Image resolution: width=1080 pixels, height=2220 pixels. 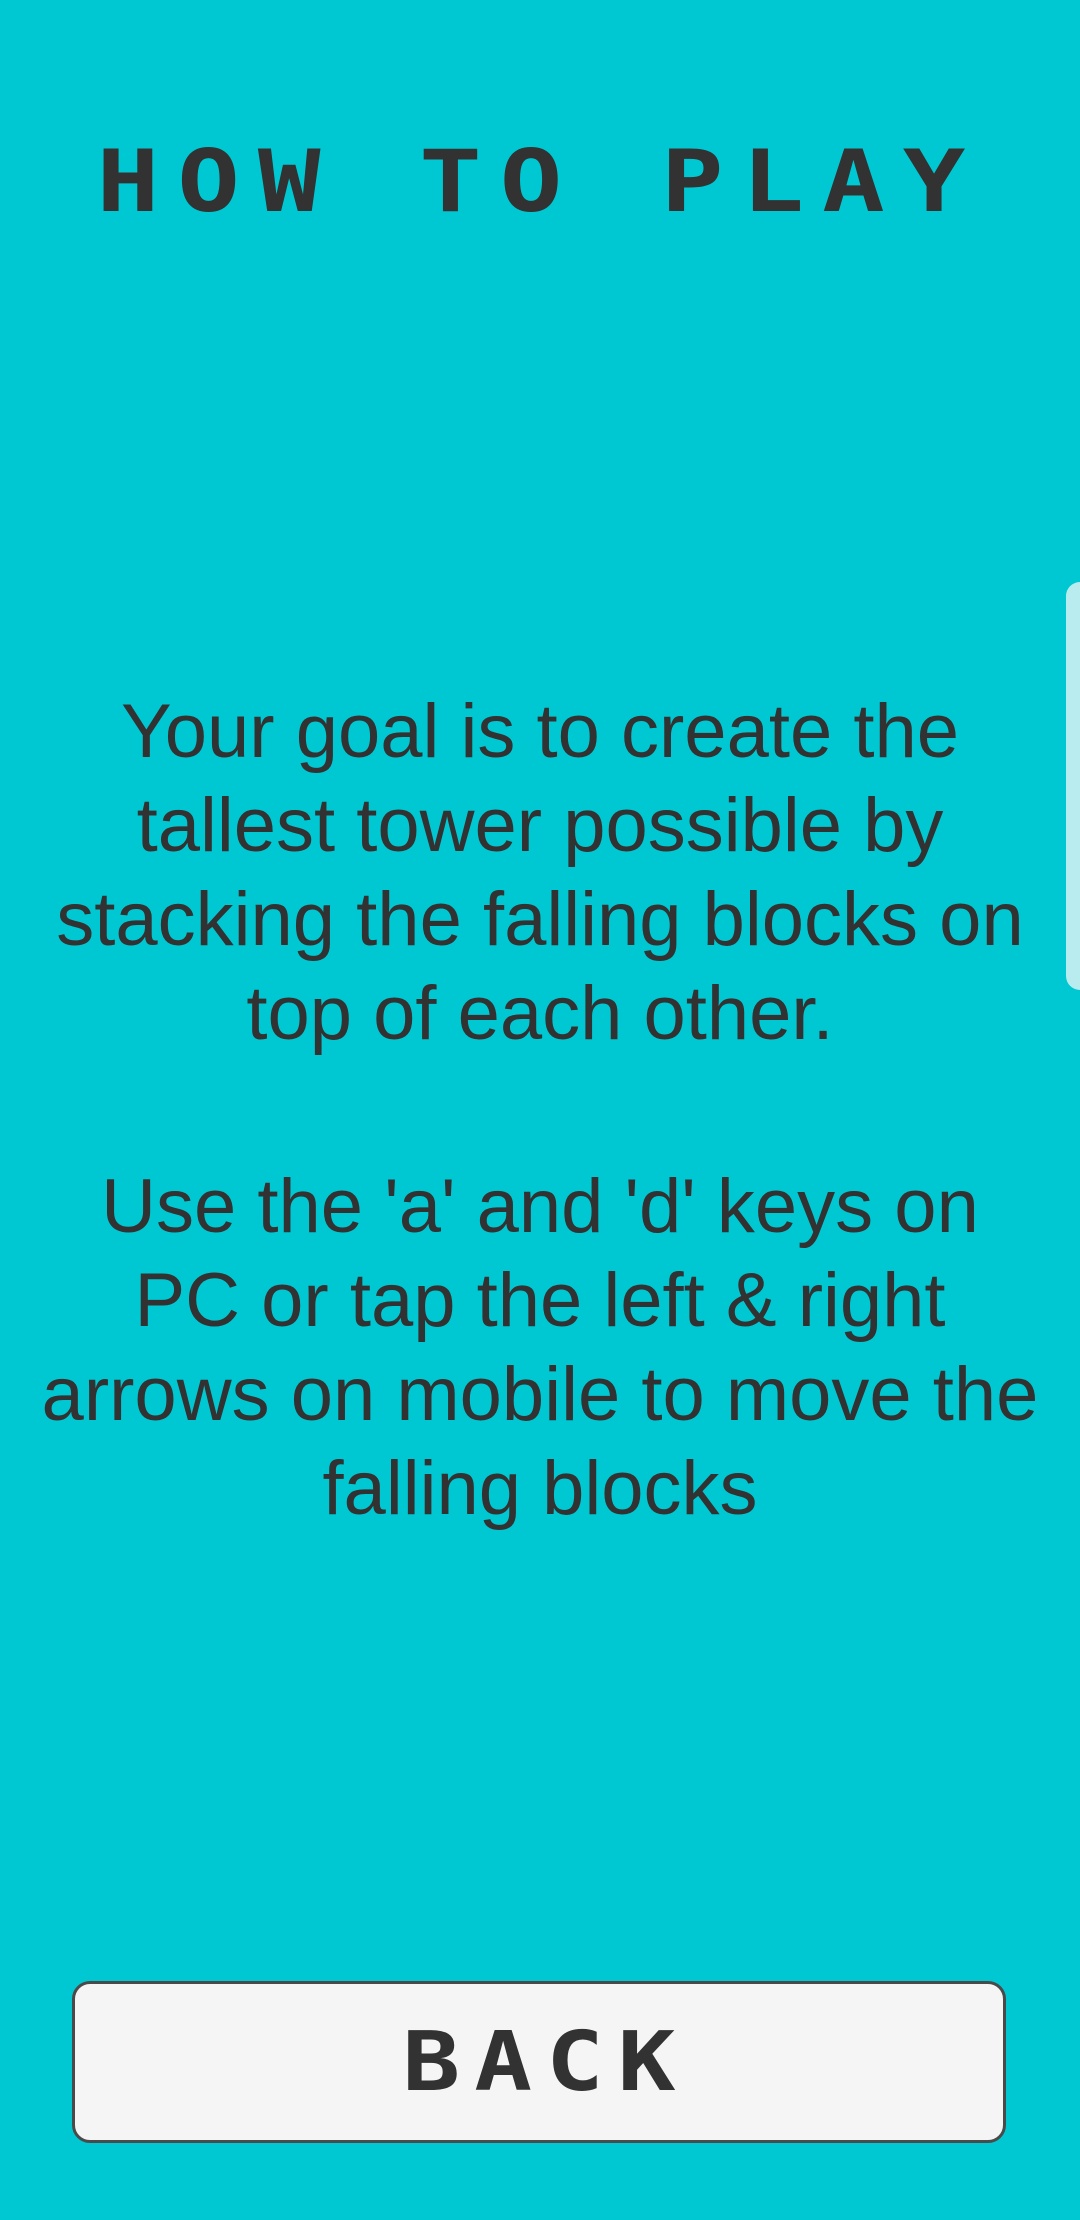 I want to click on back-button: BACK, so click(x=539, y=2062).